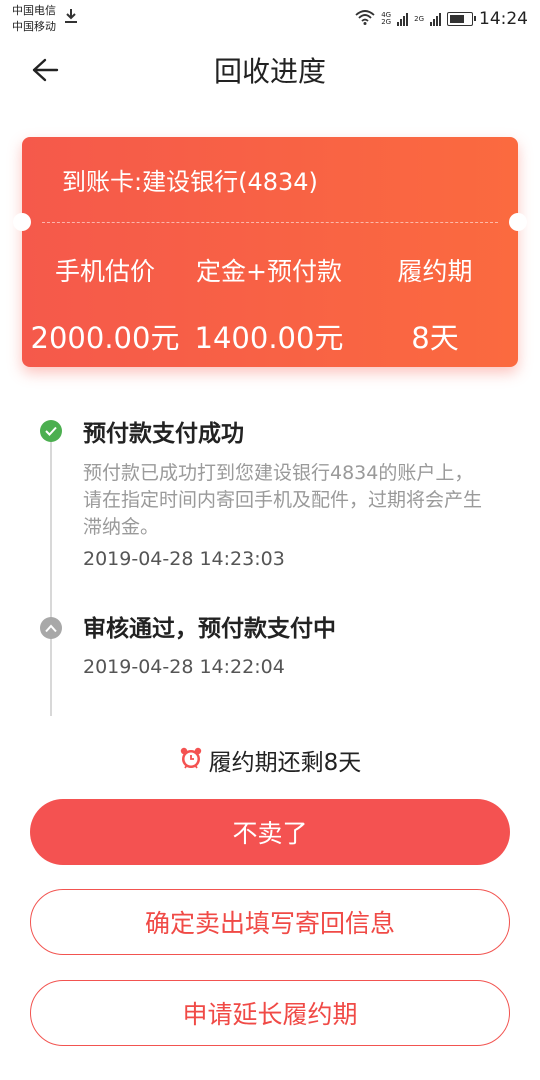  What do you see at coordinates (71, 18) in the screenshot?
I see `download-icon` at bounding box center [71, 18].